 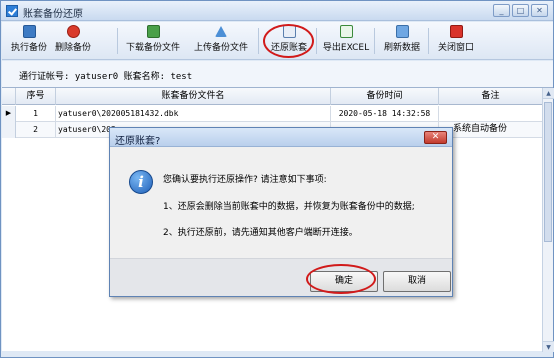 I want to click on column-header-time: 备份时间, so click(x=385, y=96).